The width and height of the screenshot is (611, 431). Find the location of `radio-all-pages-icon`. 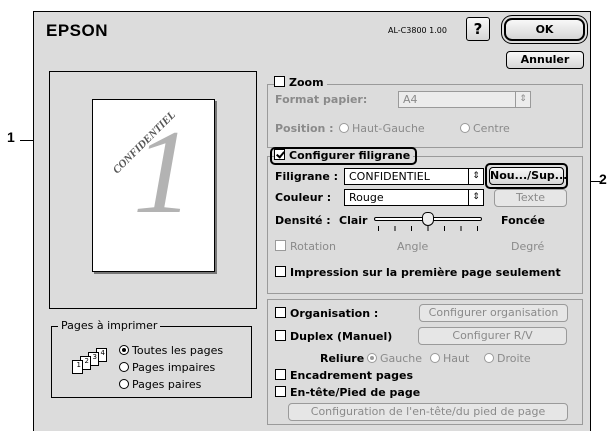

radio-all-pages-icon is located at coordinates (124, 350).